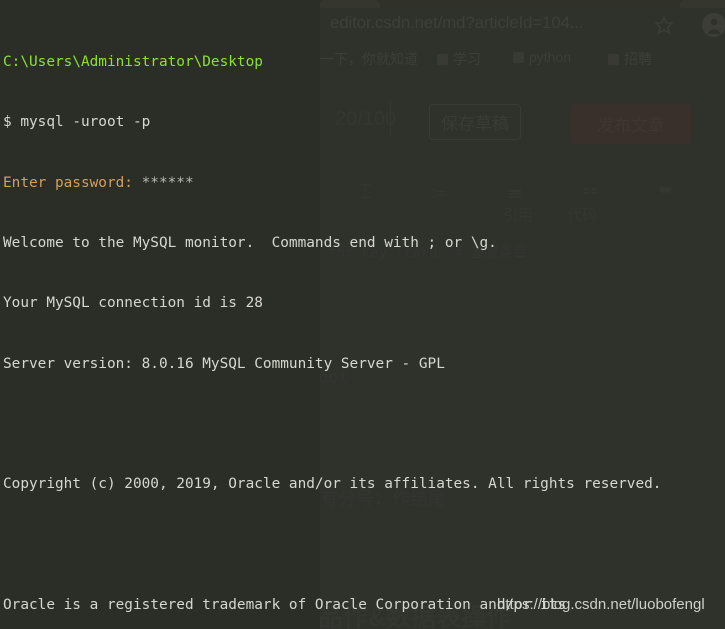 This screenshot has width=725, height=629. What do you see at coordinates (133, 62) in the screenshot?
I see `terminal-cwd: C:\Users\Administrator\Desktop` at bounding box center [133, 62].